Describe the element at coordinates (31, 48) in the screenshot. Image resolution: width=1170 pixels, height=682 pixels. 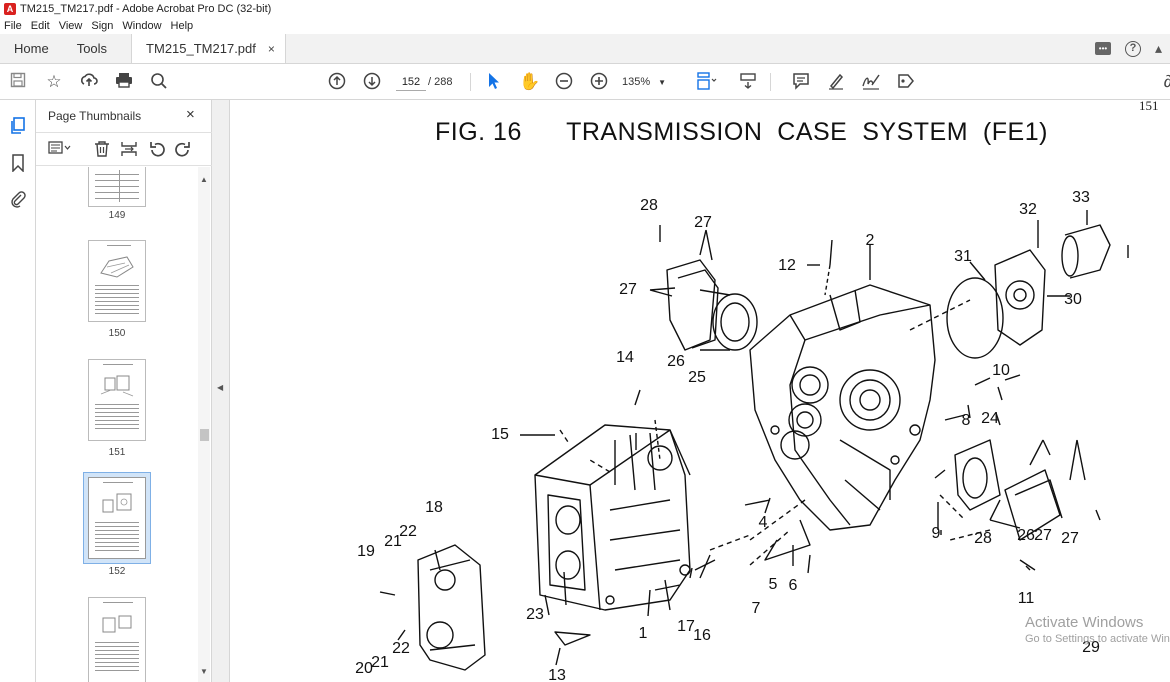
I see `tab-home: Home` at that location.